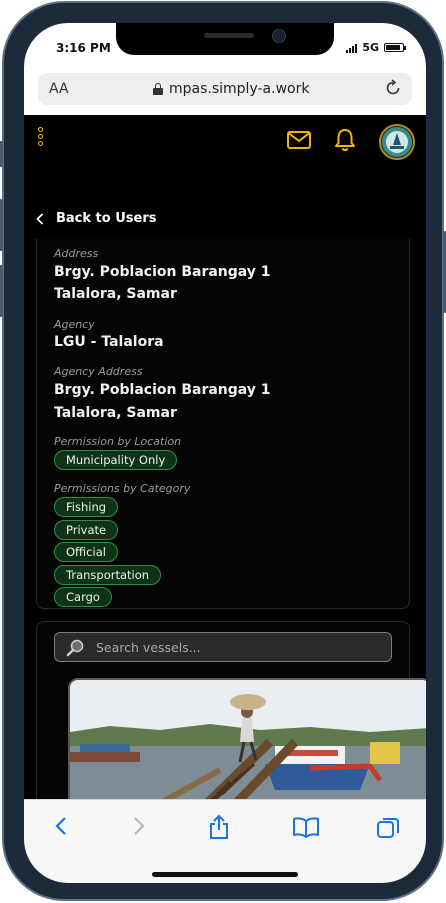 Image resolution: width=446 pixels, height=903 pixels. I want to click on vessel-card, so click(247, 738).